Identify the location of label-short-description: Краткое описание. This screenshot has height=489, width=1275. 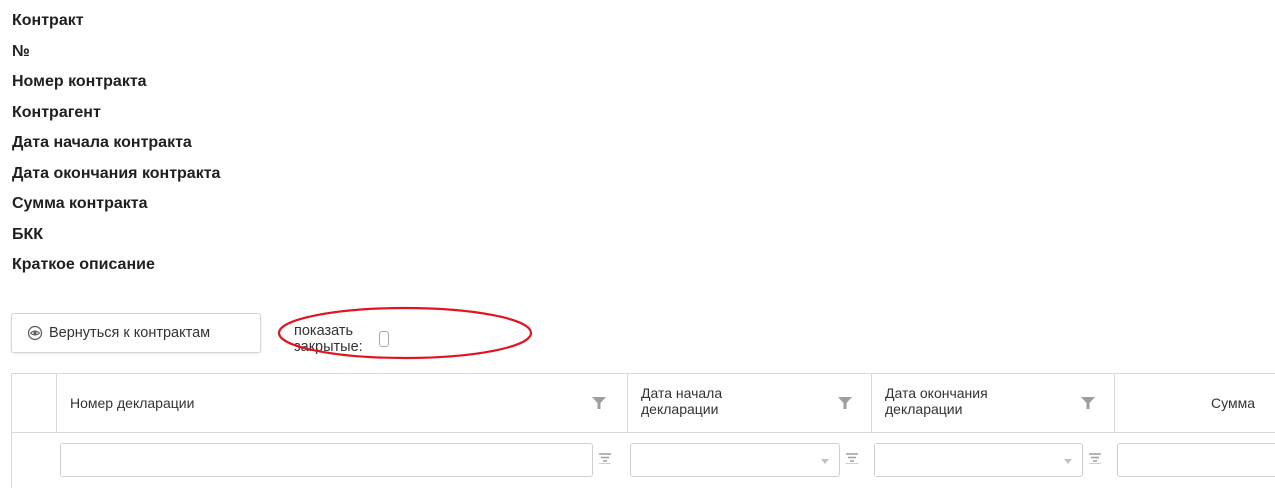
(83, 264).